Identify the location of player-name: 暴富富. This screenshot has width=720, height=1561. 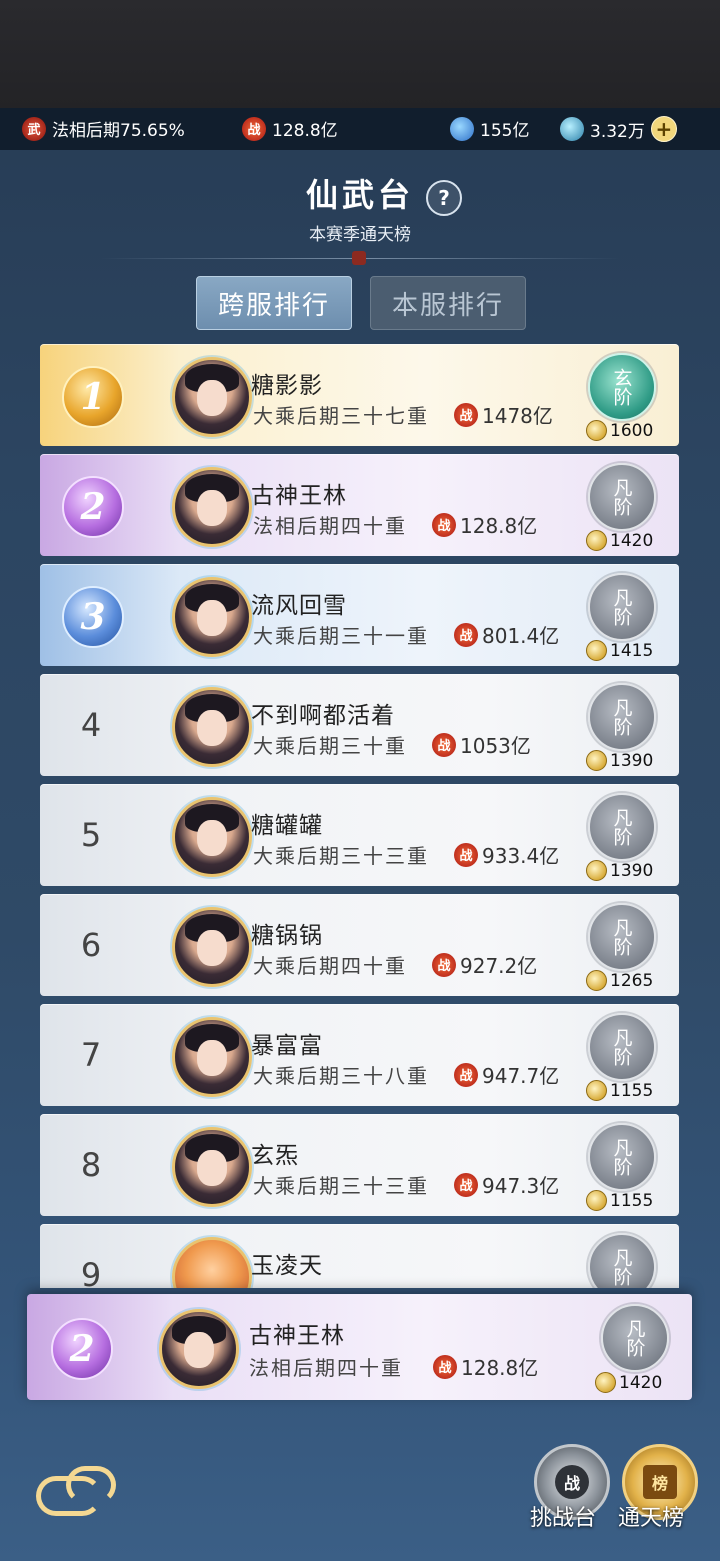
(287, 1046).